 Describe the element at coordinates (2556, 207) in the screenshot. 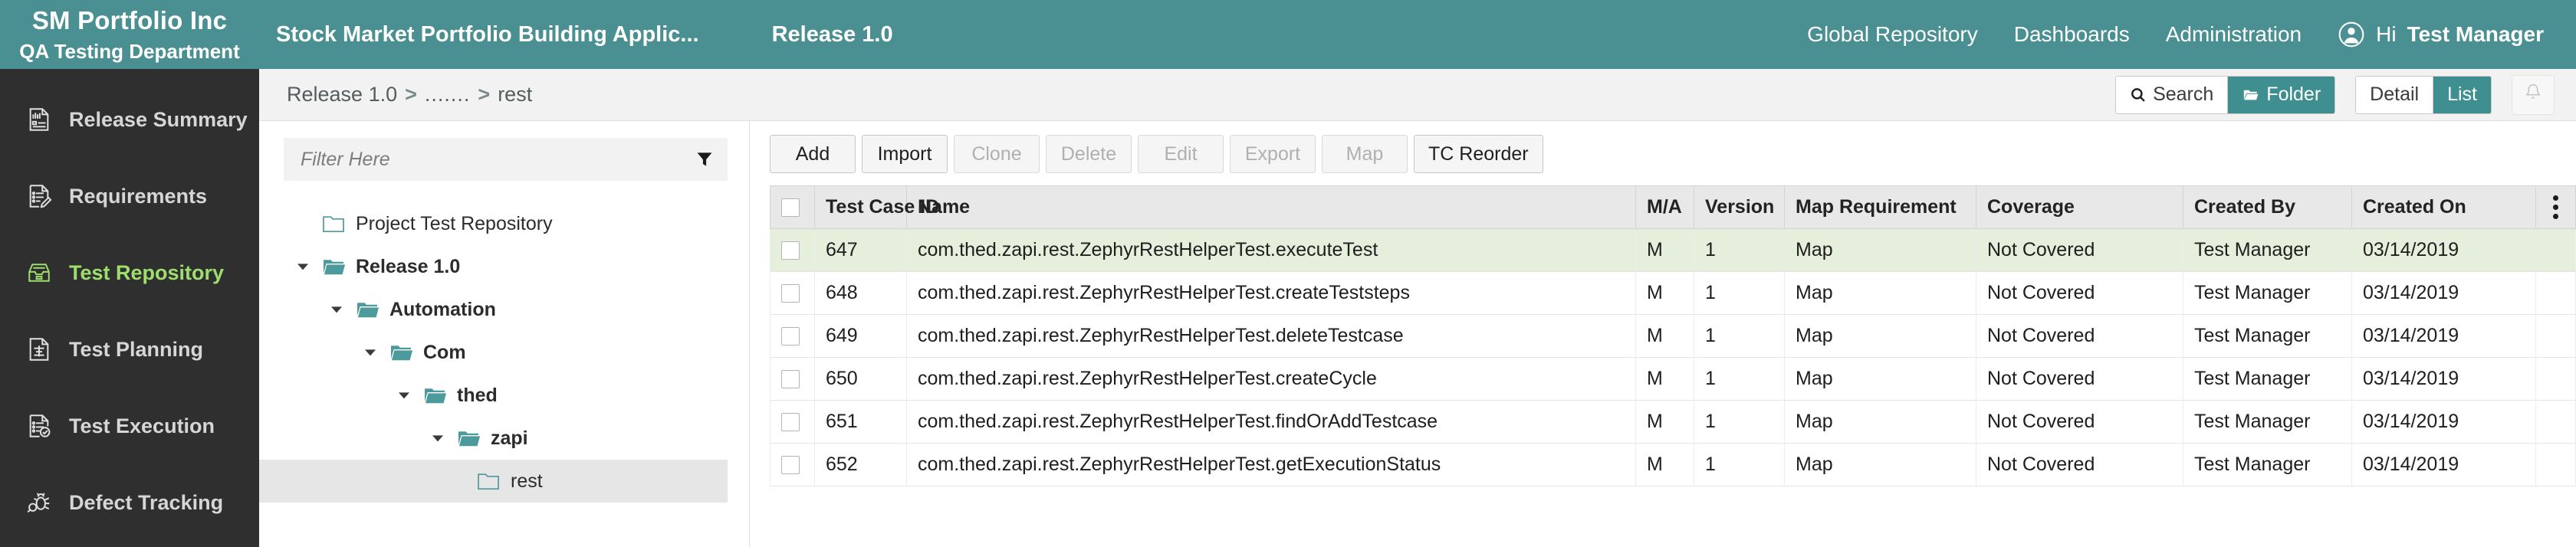

I see `kebab-menu-icon` at that location.